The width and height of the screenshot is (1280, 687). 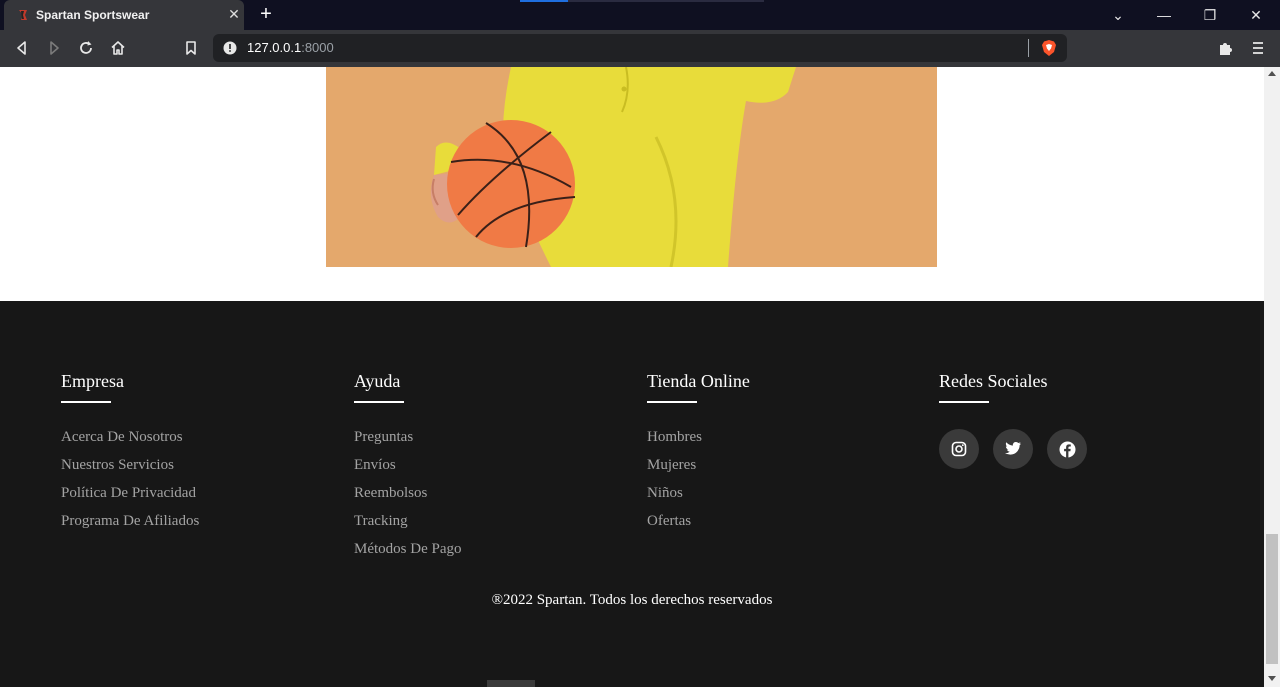 What do you see at coordinates (317, 47) in the screenshot?
I see `url-port: :8000` at bounding box center [317, 47].